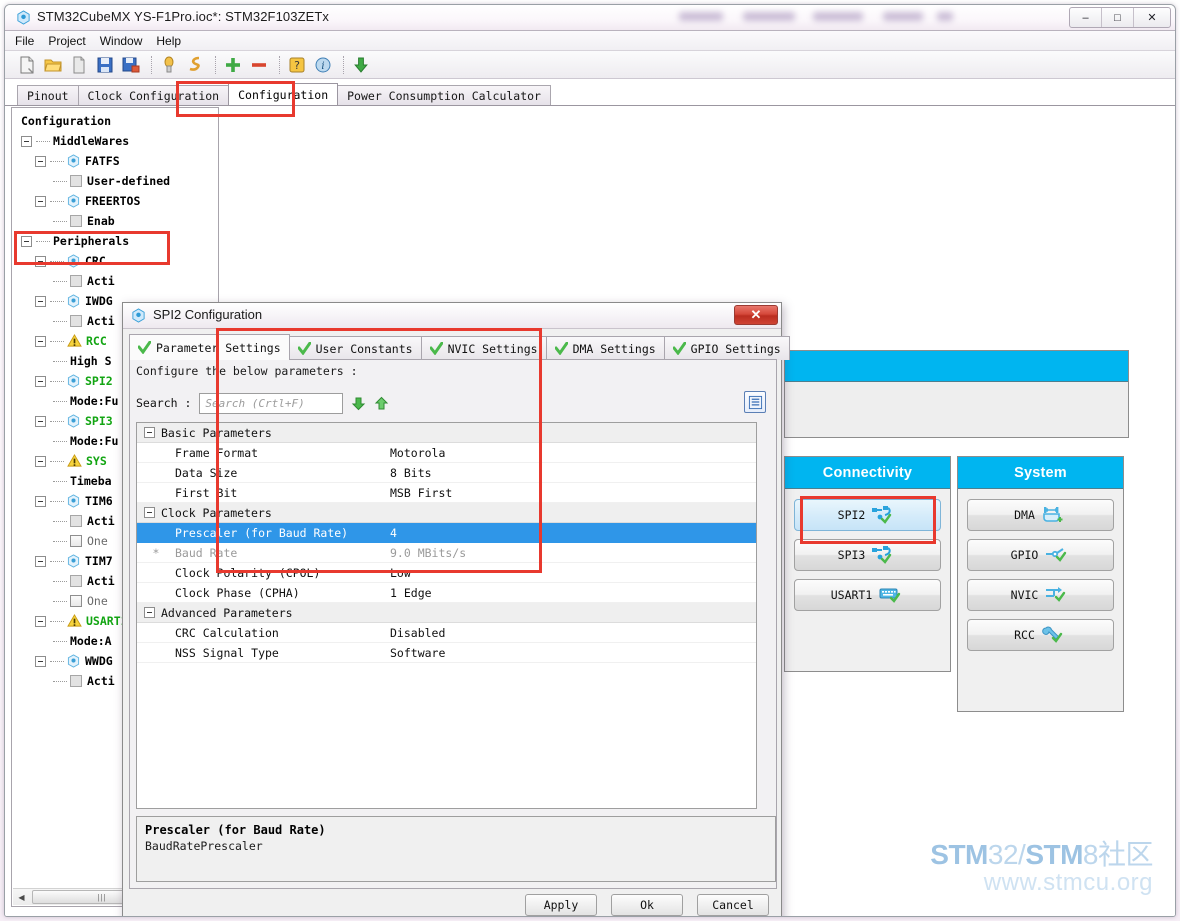 Image resolution: width=1180 pixels, height=921 pixels. I want to click on tab-power-consumption-calculator: Power Consumption Calculator, so click(444, 95).